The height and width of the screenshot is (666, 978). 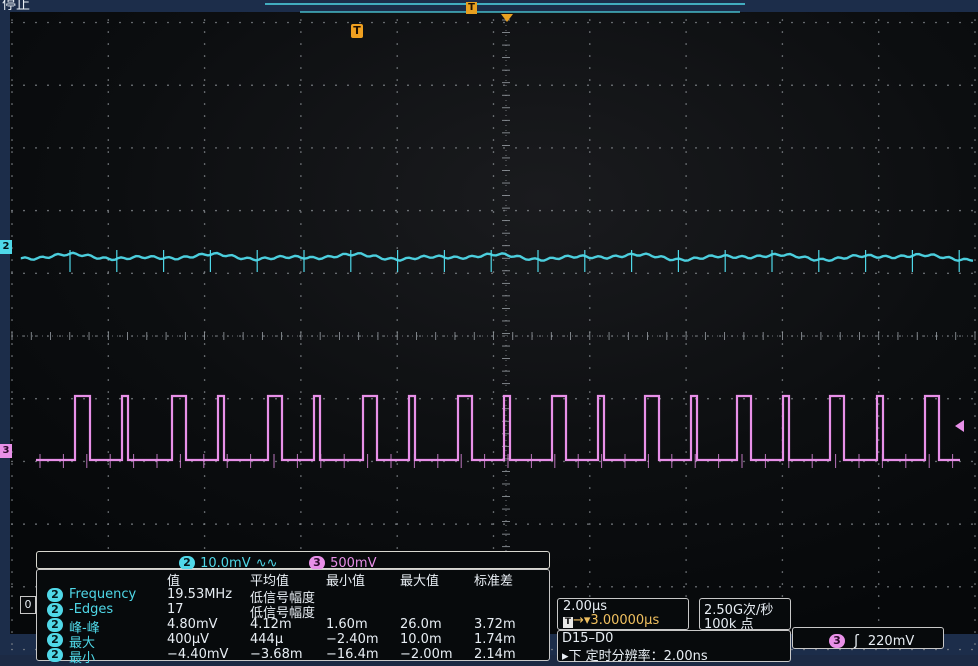 I want to click on measurement-value: −2.40m, so click(x=352, y=639).